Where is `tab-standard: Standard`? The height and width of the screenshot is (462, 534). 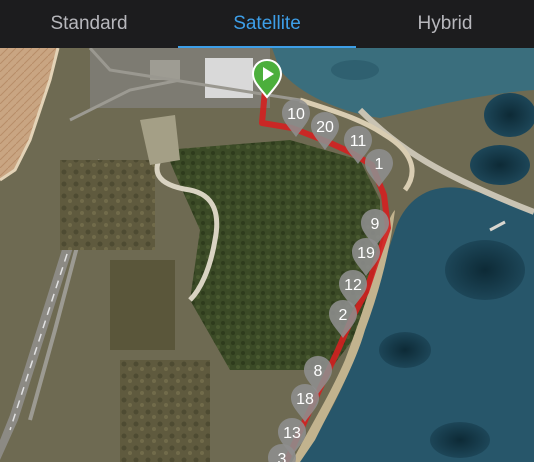
tab-standard: Standard is located at coordinates (89, 24).